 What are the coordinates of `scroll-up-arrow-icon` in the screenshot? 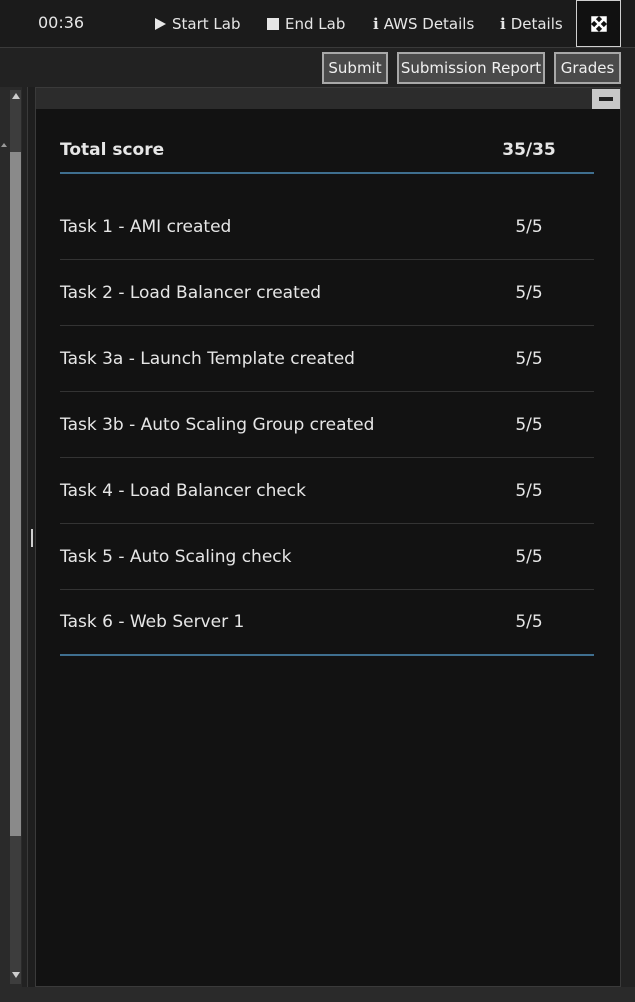 It's located at (16, 96).